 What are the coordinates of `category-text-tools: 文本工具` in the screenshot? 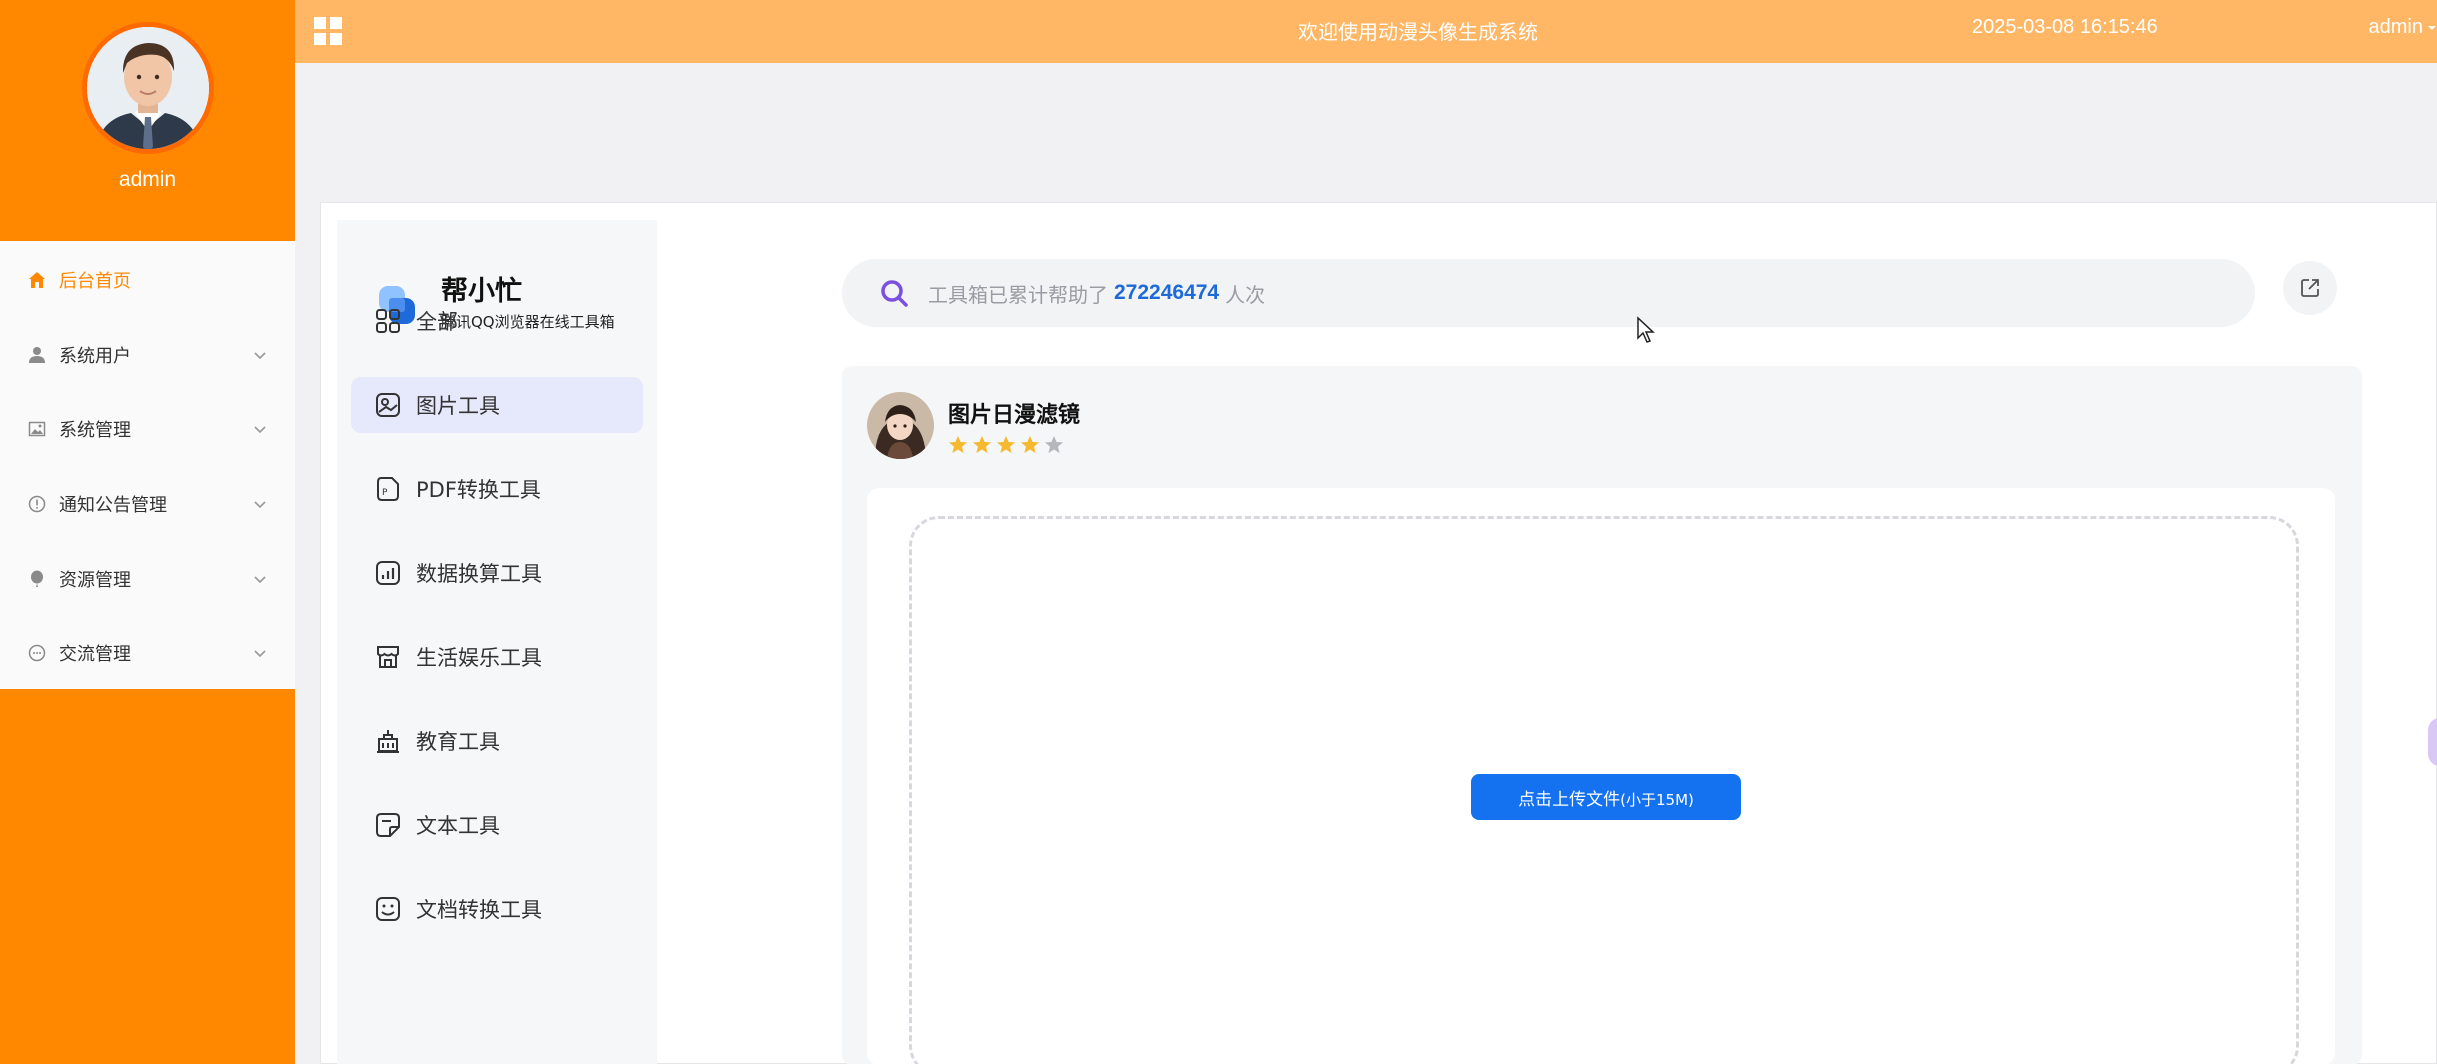 It's located at (497, 825).